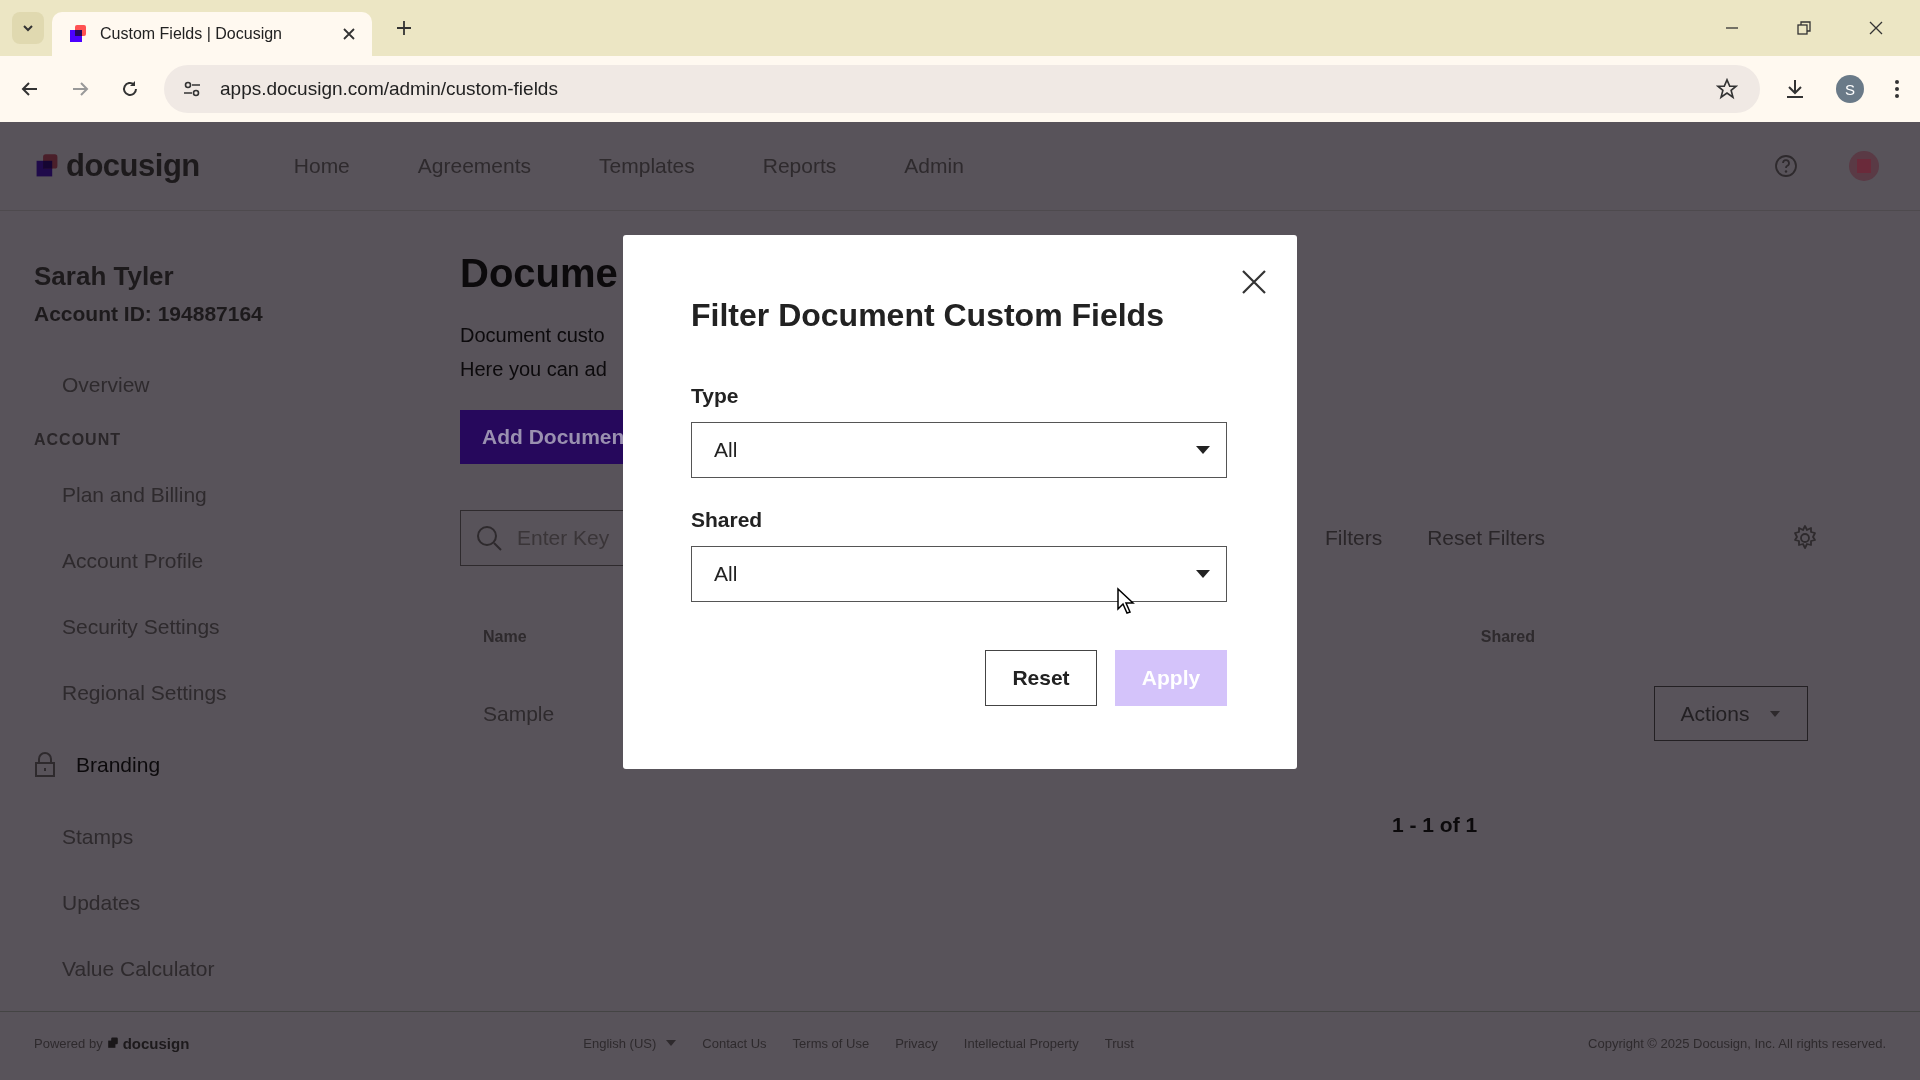 The width and height of the screenshot is (1920, 1080). I want to click on star-icon, so click(1727, 89).